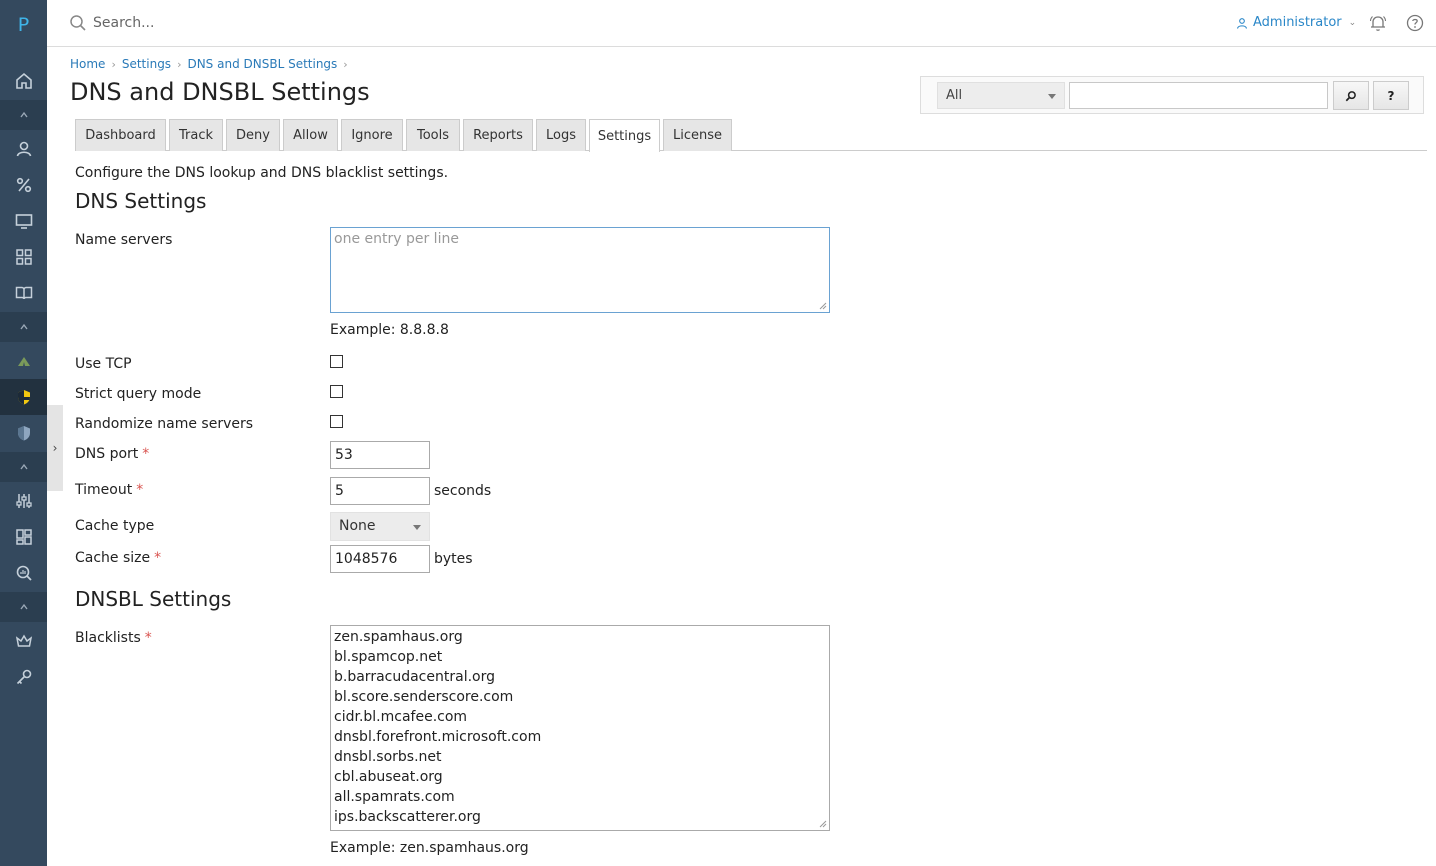 The width and height of the screenshot is (1436, 866). Describe the element at coordinates (23, 81) in the screenshot. I see `home-icon` at that location.